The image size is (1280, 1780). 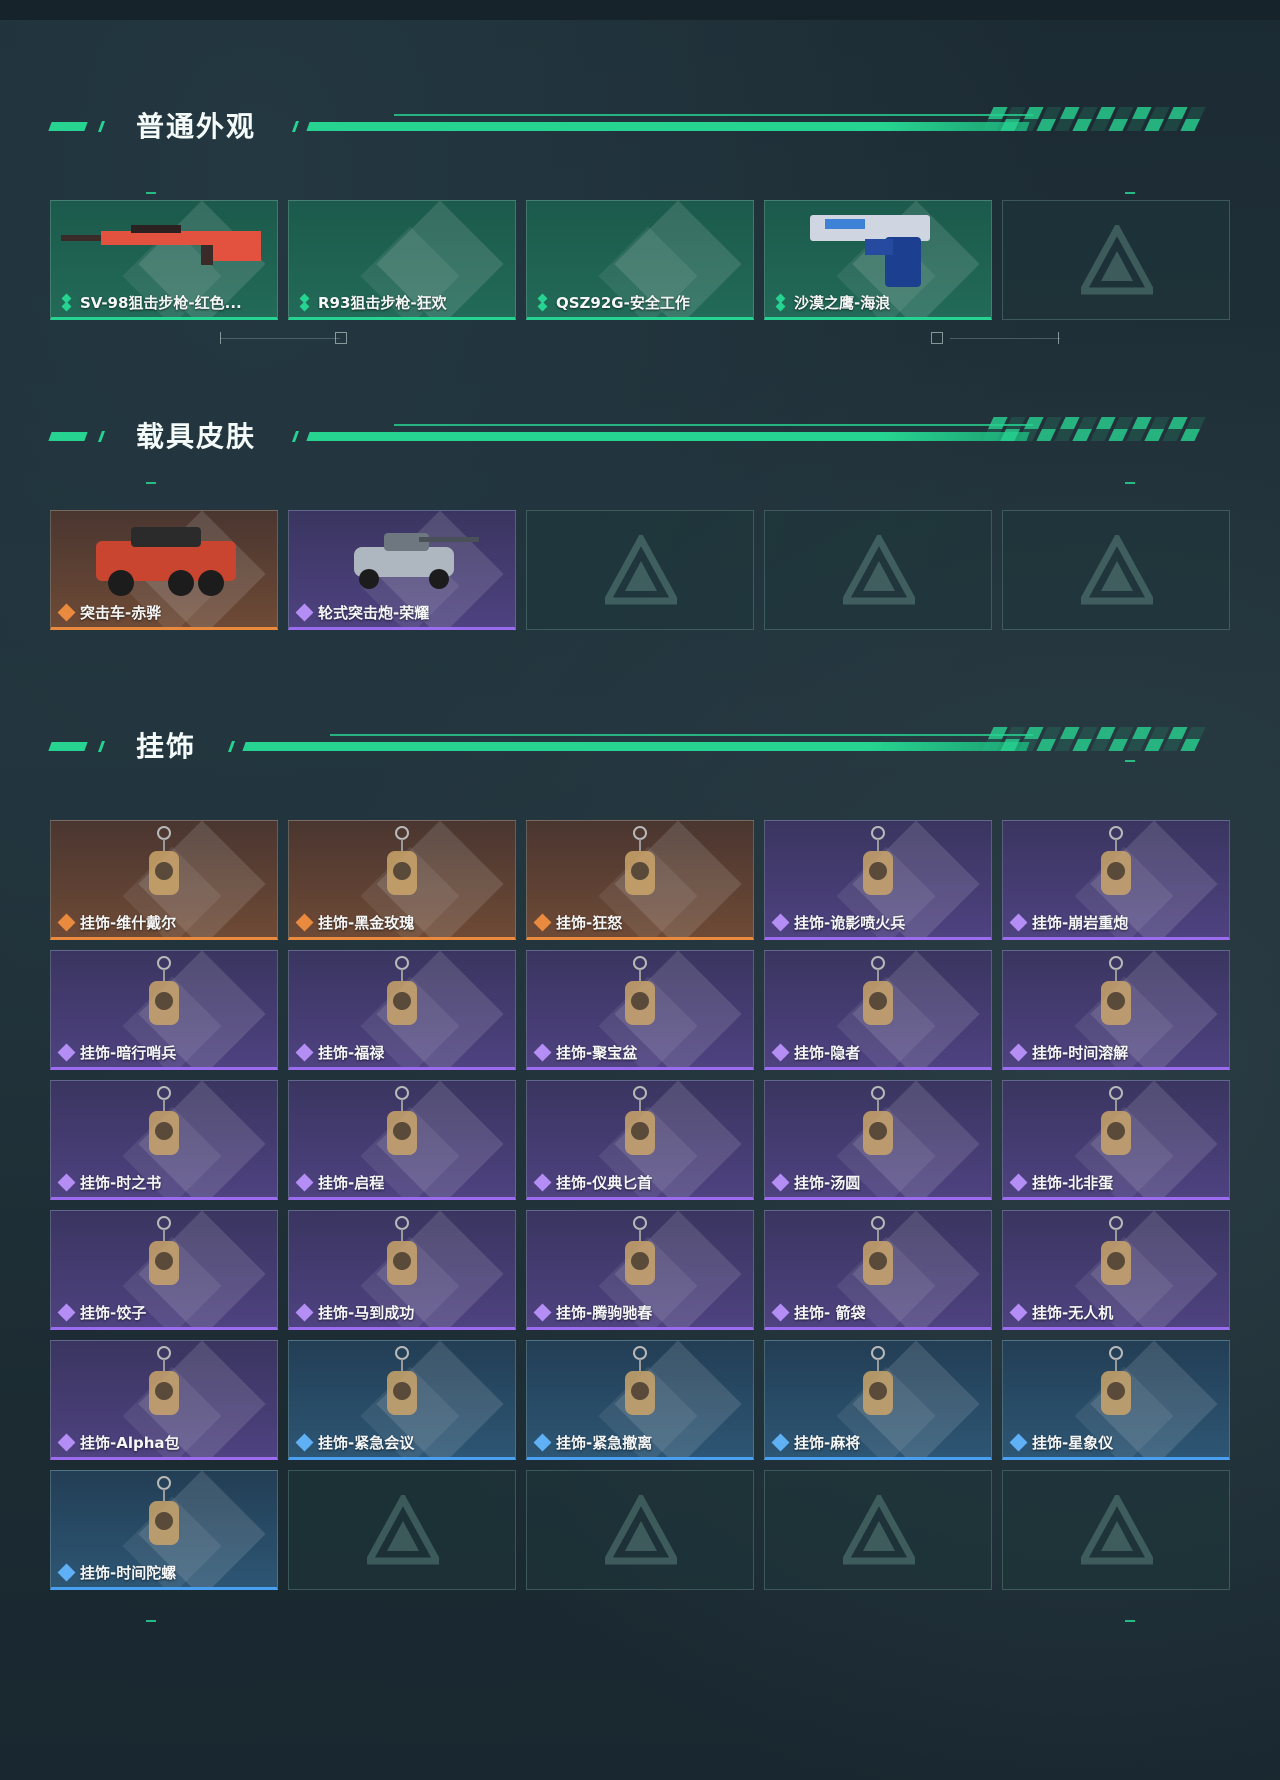 What do you see at coordinates (164, 1530) in the screenshot?
I see `item-card: 挂饰-时间陀螺` at bounding box center [164, 1530].